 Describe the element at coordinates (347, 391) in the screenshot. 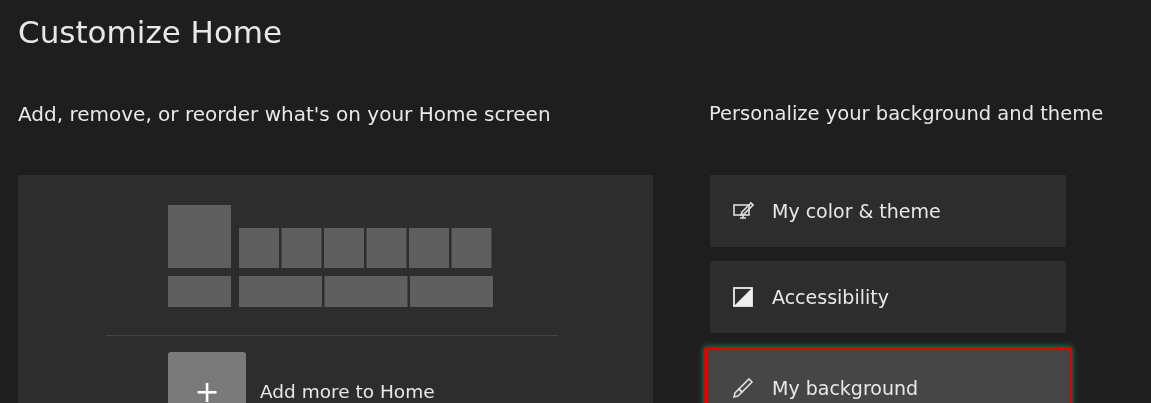

I see `add-label: Add more to Home` at that location.